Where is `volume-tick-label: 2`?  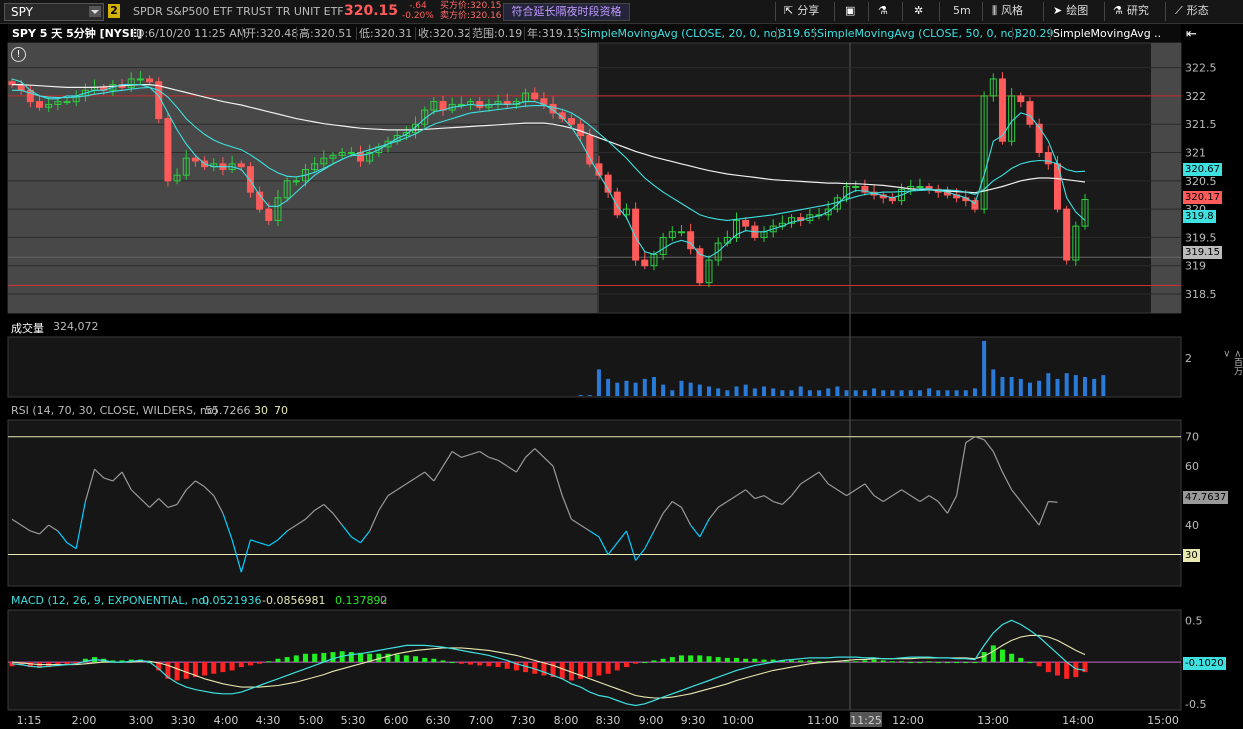 volume-tick-label: 2 is located at coordinates (1188, 358).